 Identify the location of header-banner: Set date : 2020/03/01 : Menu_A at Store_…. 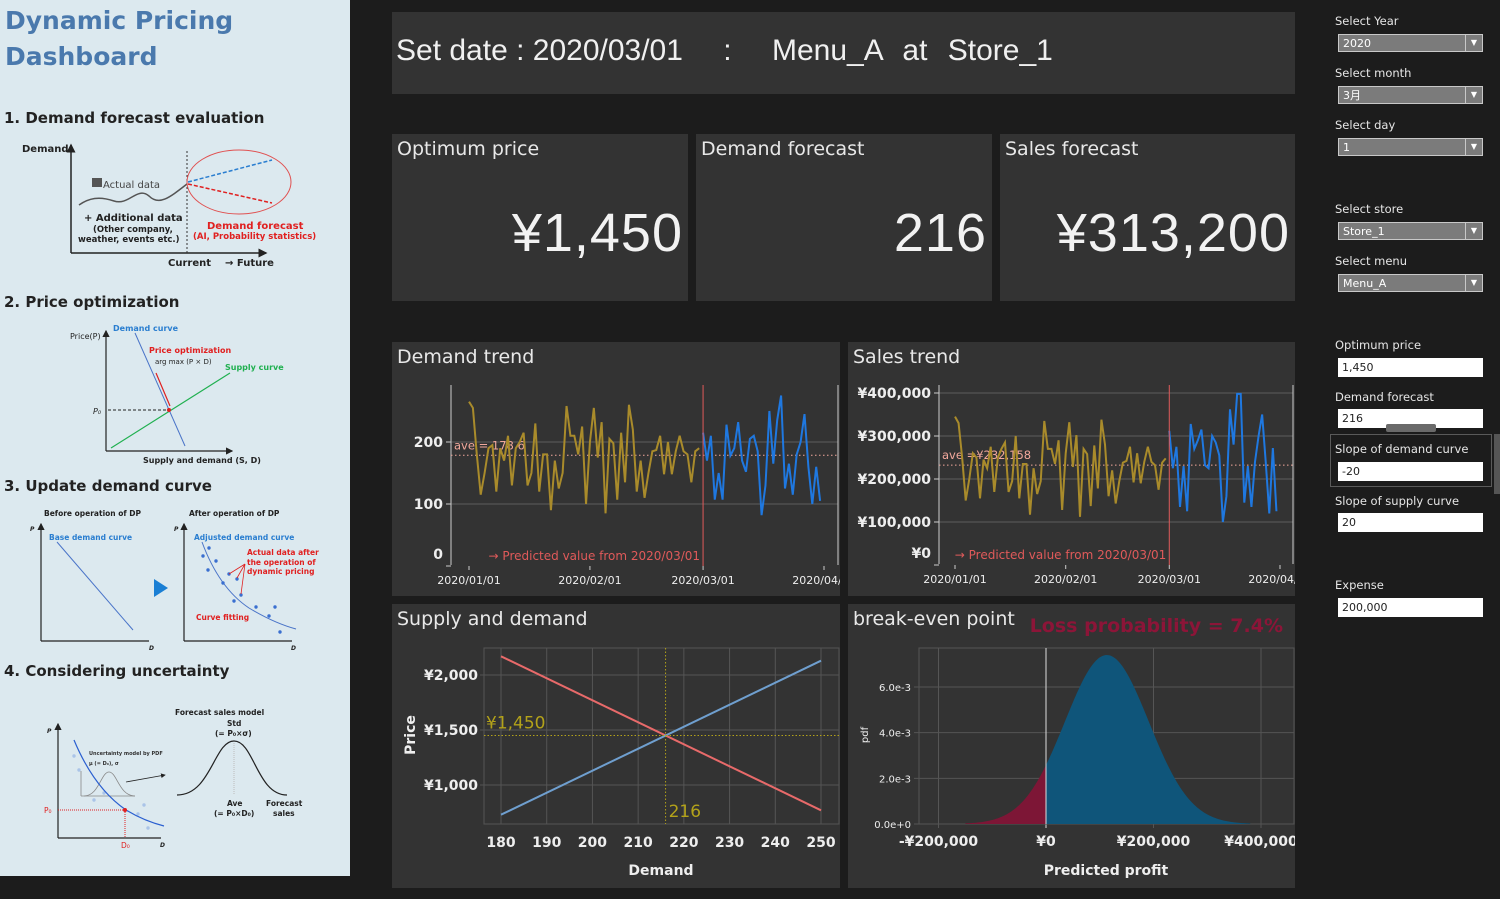
(843, 53).